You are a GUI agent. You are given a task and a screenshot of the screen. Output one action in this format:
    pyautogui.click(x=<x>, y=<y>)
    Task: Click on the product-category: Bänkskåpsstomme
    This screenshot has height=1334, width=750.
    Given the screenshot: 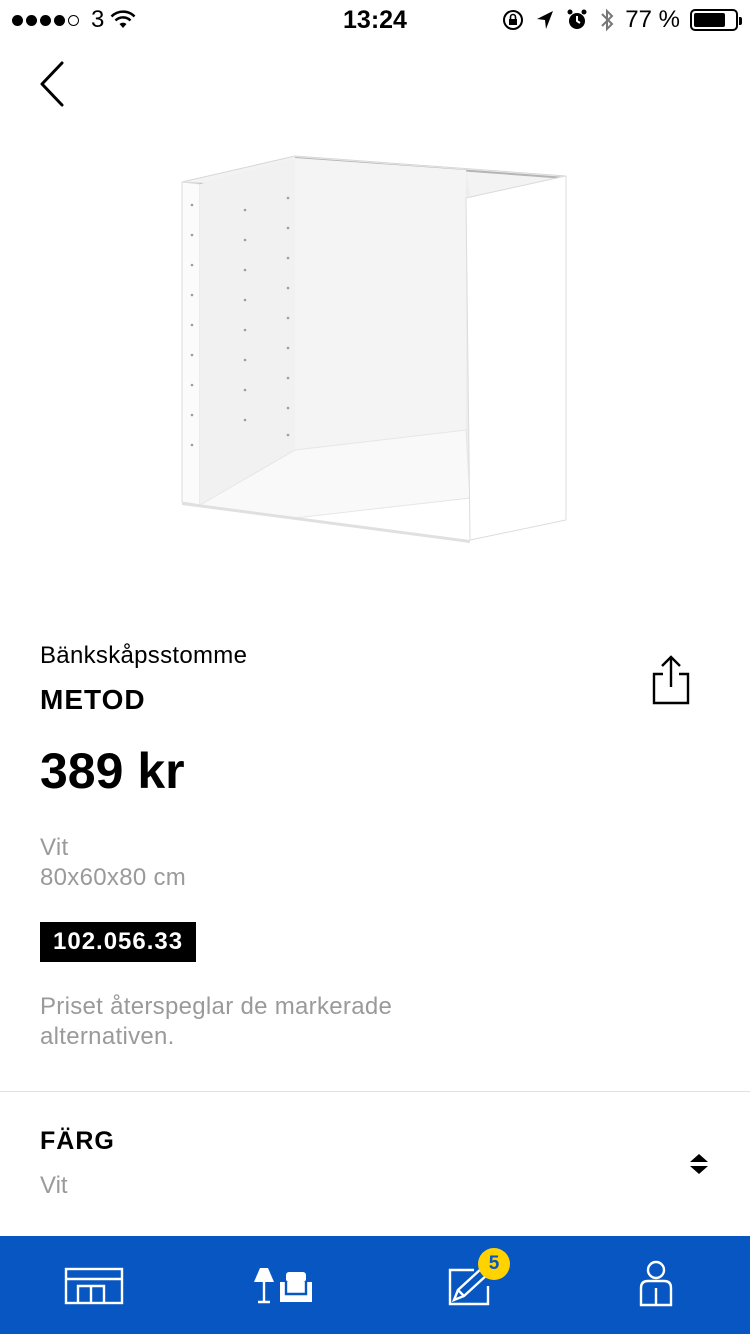 What is the action you would take?
    pyautogui.click(x=144, y=655)
    